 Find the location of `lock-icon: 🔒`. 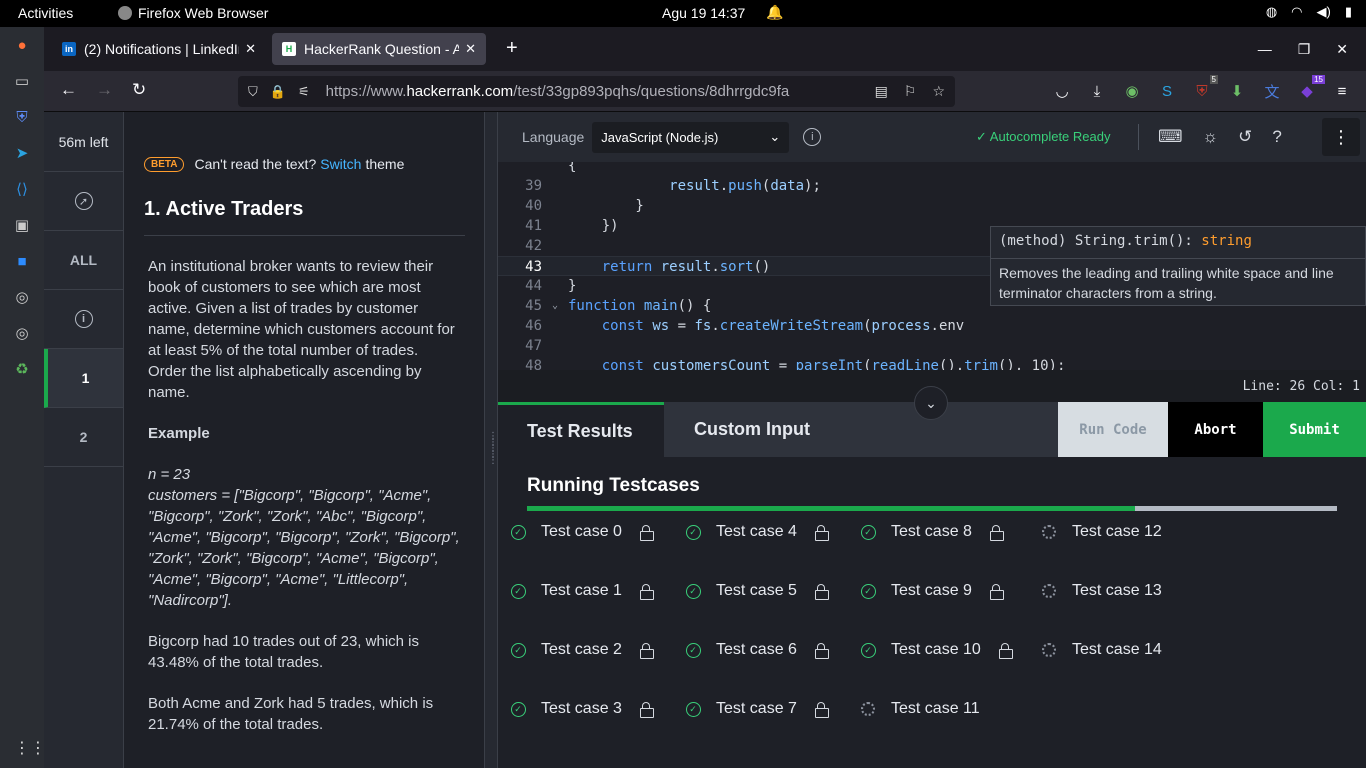

lock-icon: 🔒 is located at coordinates (278, 92).